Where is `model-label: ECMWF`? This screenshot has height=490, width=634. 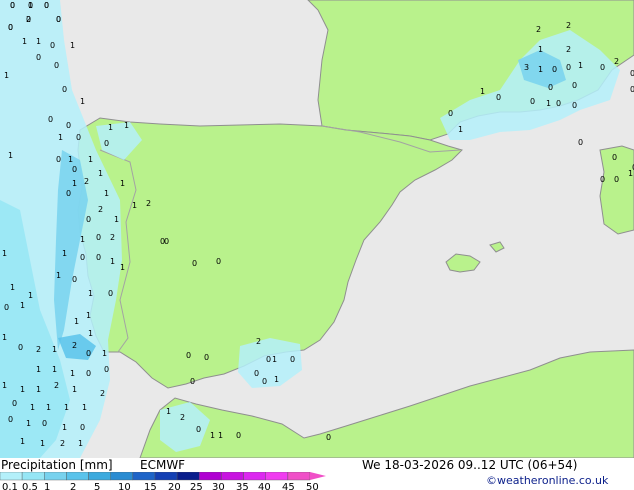 model-label: ECMWF is located at coordinates (163, 465).